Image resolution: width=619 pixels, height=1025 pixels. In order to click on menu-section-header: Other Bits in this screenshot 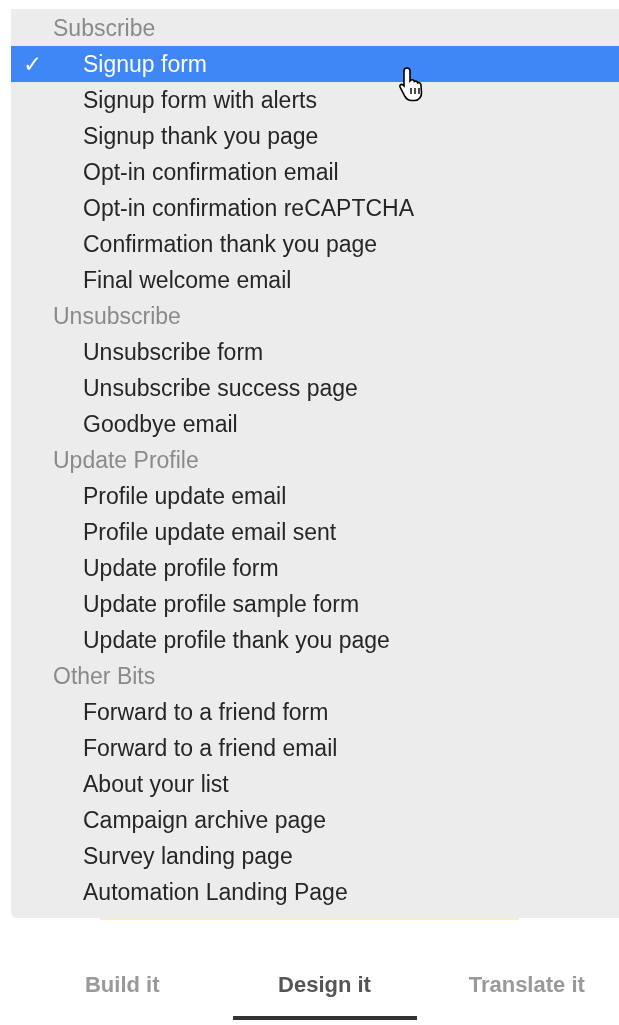, I will do `click(104, 676)`.